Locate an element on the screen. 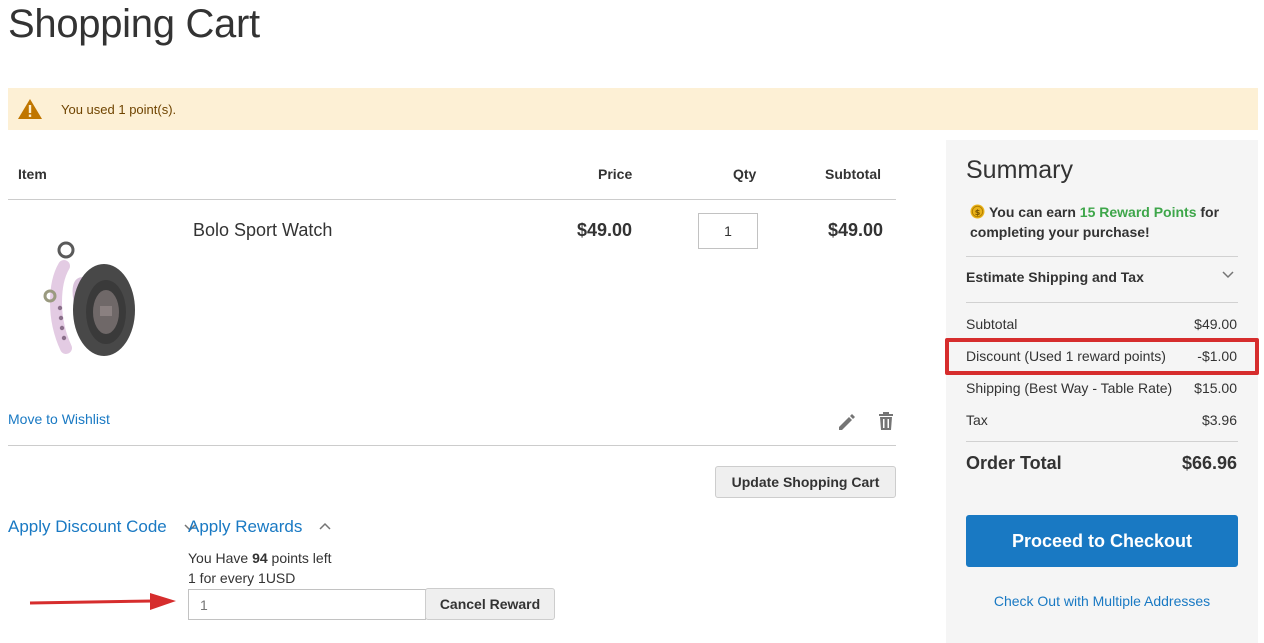 The height and width of the screenshot is (643, 1264). reward-rate-text: 1 for every 1USD is located at coordinates (242, 578).